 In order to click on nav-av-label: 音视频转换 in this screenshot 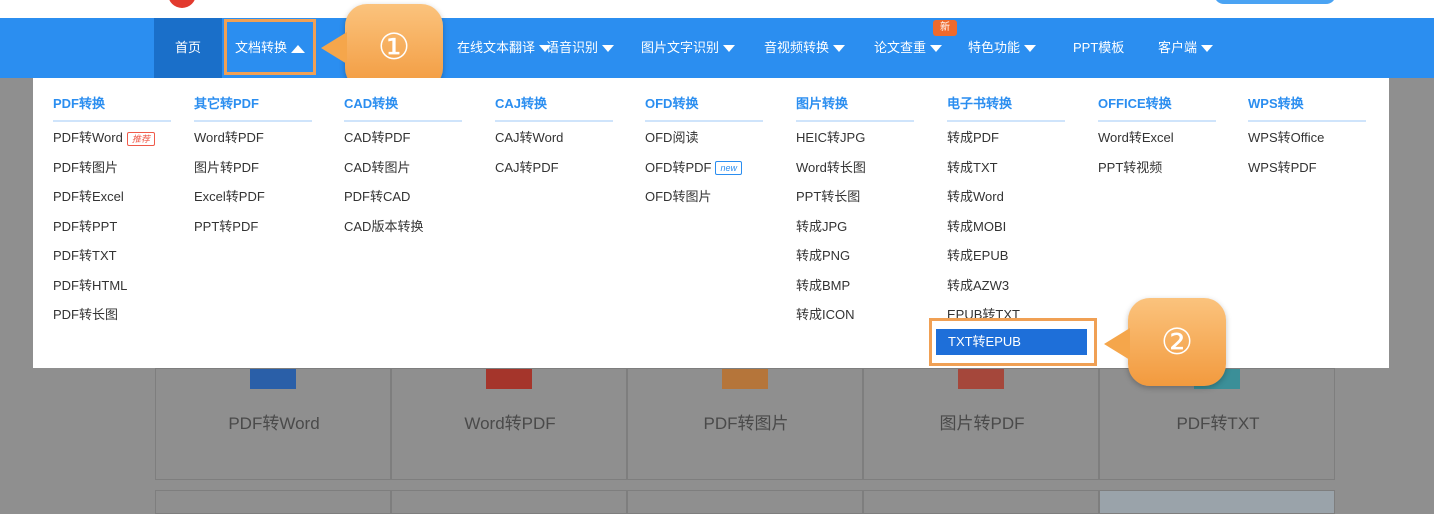, I will do `click(797, 47)`.